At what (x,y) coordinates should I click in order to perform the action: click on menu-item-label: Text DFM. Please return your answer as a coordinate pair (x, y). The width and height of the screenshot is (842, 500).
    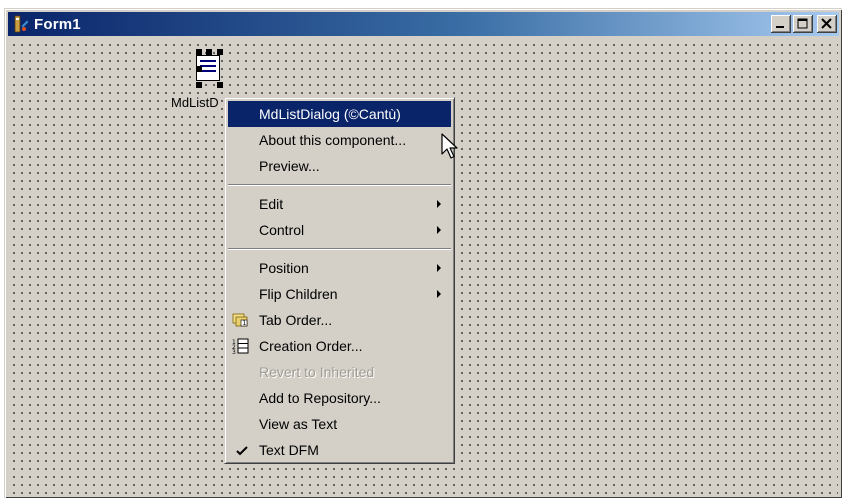
    Looking at the image, I should click on (289, 450).